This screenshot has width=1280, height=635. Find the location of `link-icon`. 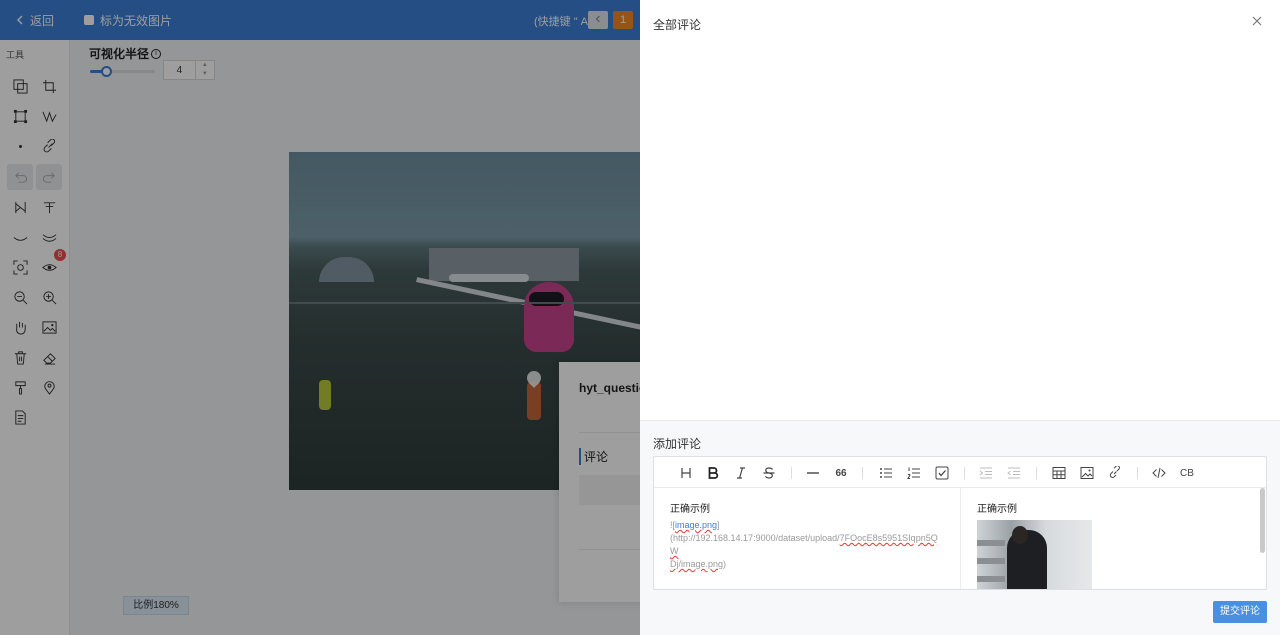

link-icon is located at coordinates (1114, 472).